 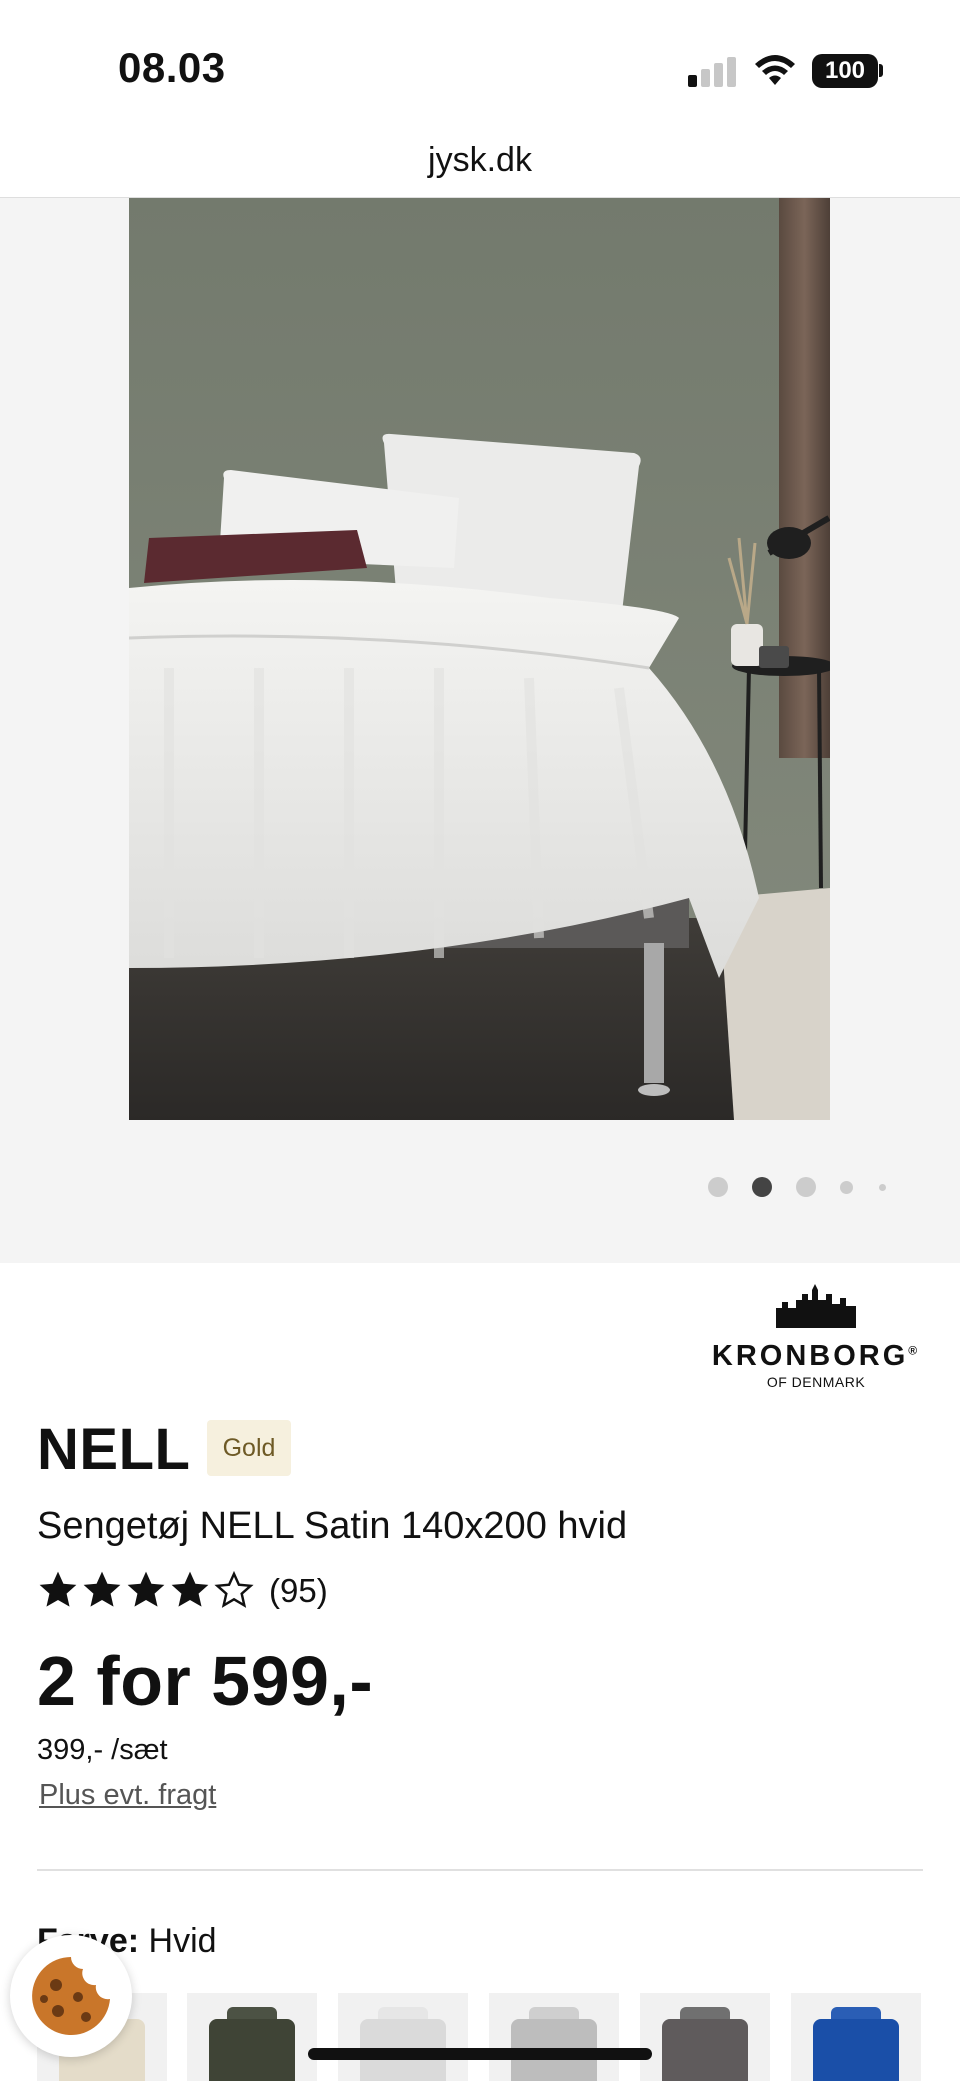 What do you see at coordinates (816, 1382) in the screenshot?
I see `brand-subtitle: OF DENMARK` at bounding box center [816, 1382].